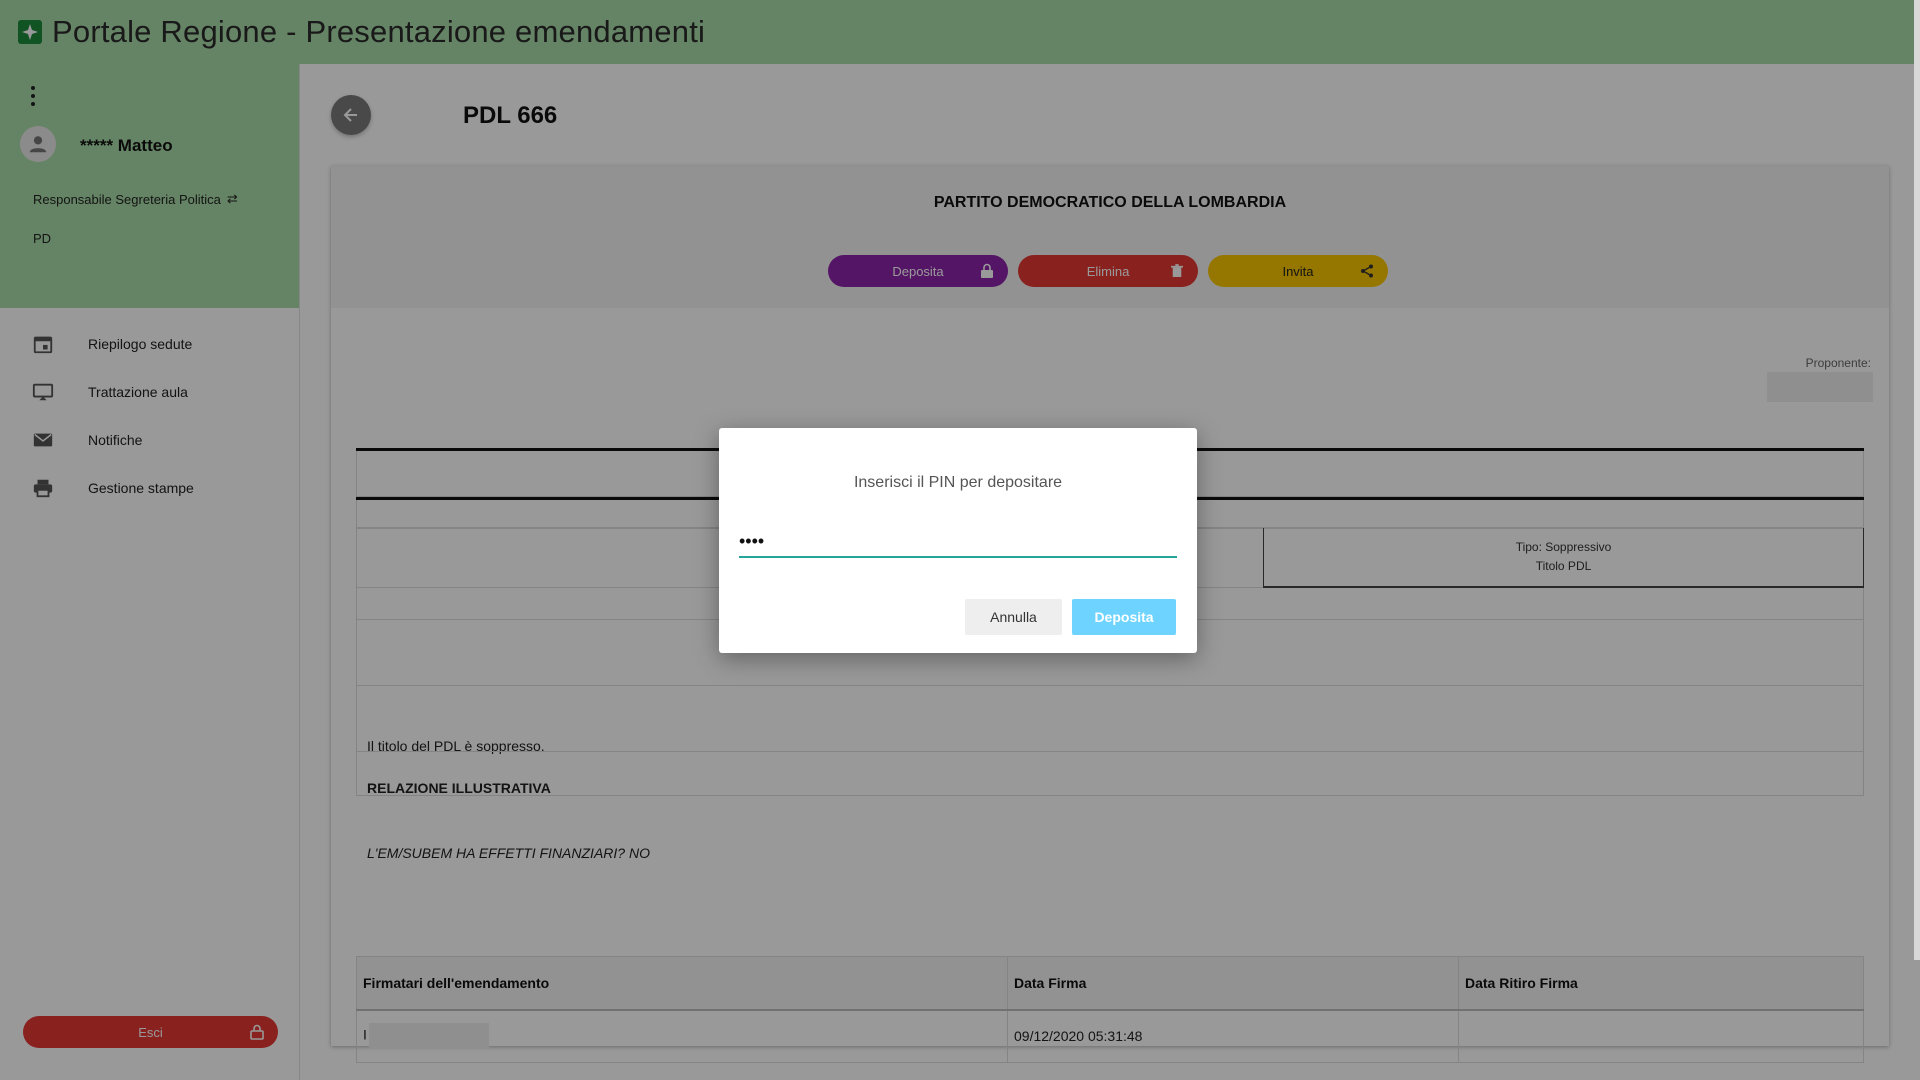 The height and width of the screenshot is (1080, 1920). I want to click on scrollbar, so click(1917, 480).